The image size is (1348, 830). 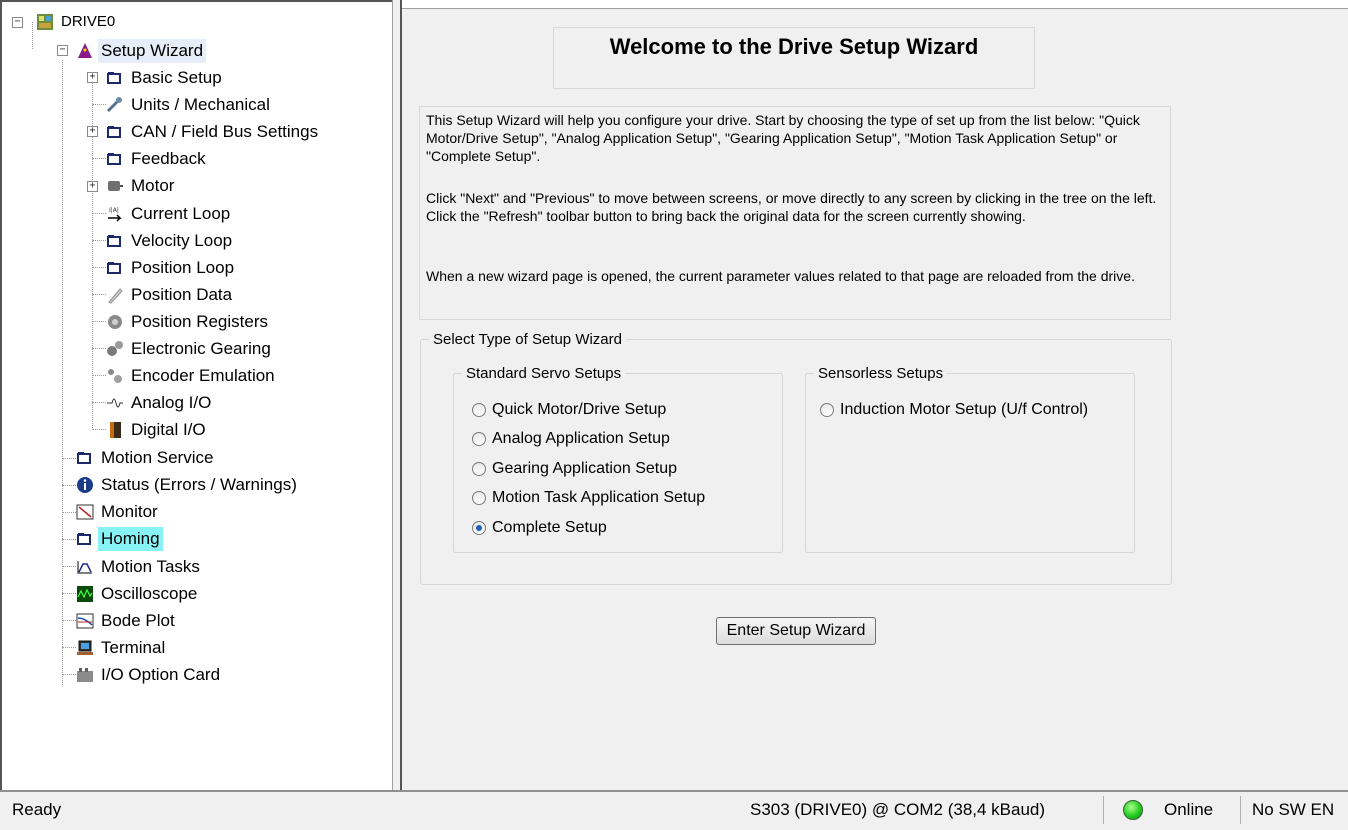 I want to click on tree-label: Terminal, so click(x=133, y=647).